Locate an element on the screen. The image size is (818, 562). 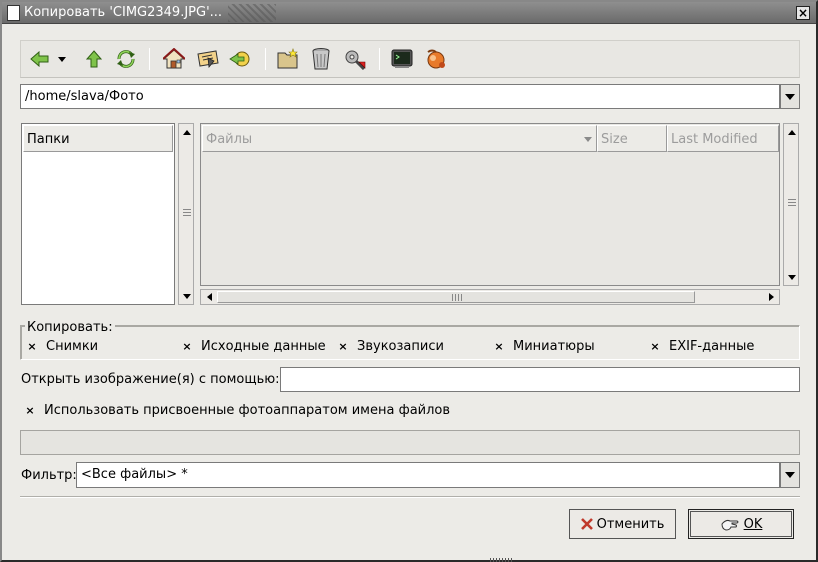
checkbox-sound-notes-label: Звукозаписи is located at coordinates (400, 346).